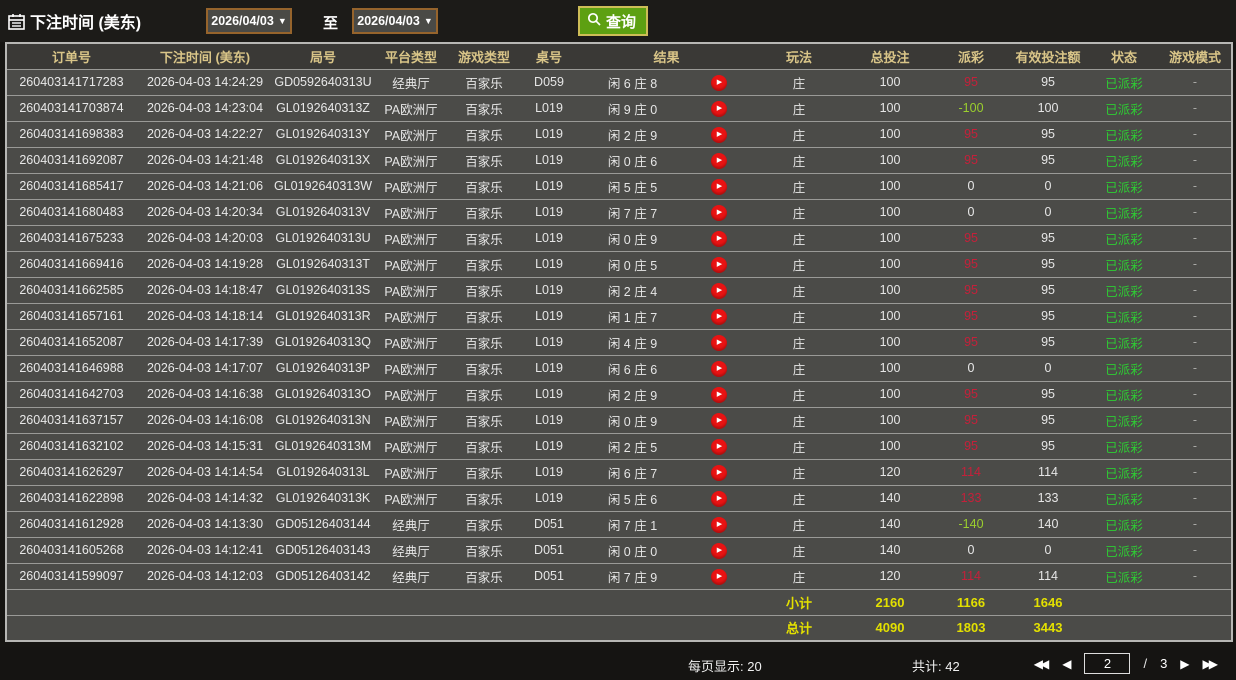  I want to click on subtotal-label: 小计, so click(799, 602).